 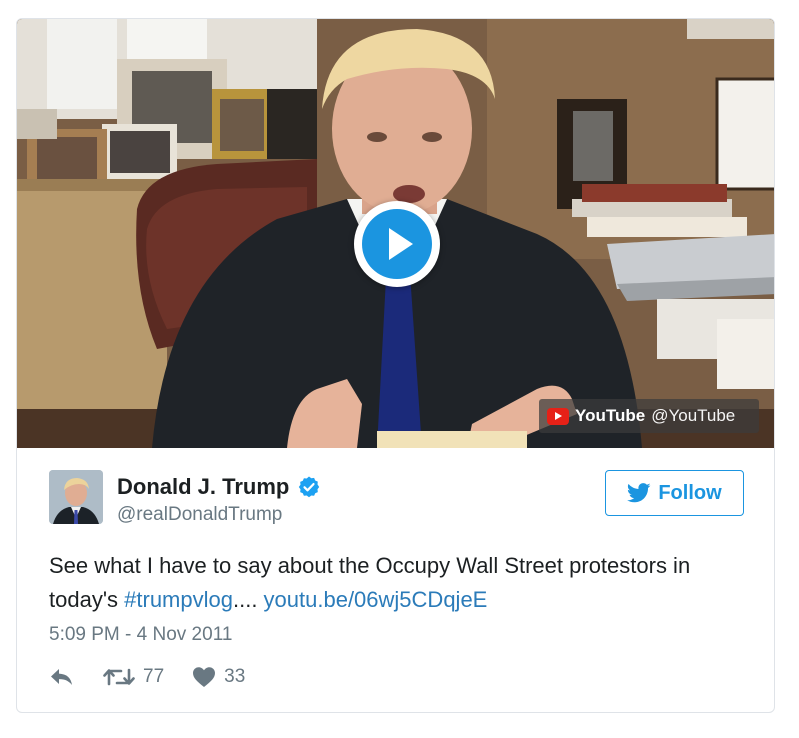 What do you see at coordinates (309, 487) in the screenshot?
I see `verified-badge-icon` at bounding box center [309, 487].